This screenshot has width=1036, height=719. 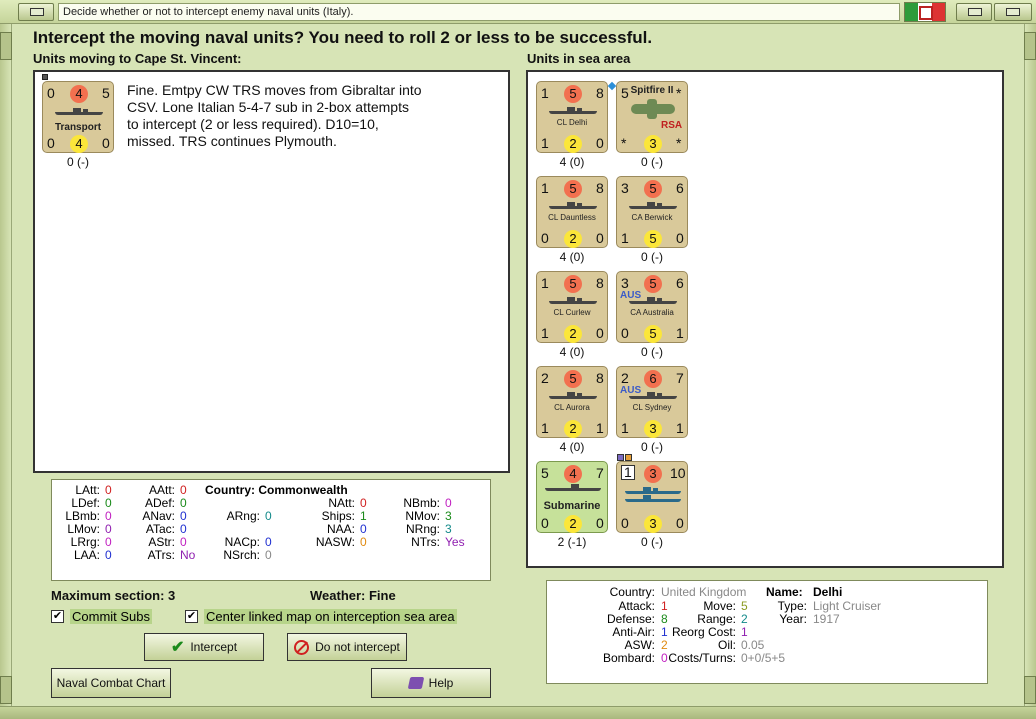 What do you see at coordinates (703, 632) in the screenshot?
I see `info-reorg-key: Reorg Cost:` at bounding box center [703, 632].